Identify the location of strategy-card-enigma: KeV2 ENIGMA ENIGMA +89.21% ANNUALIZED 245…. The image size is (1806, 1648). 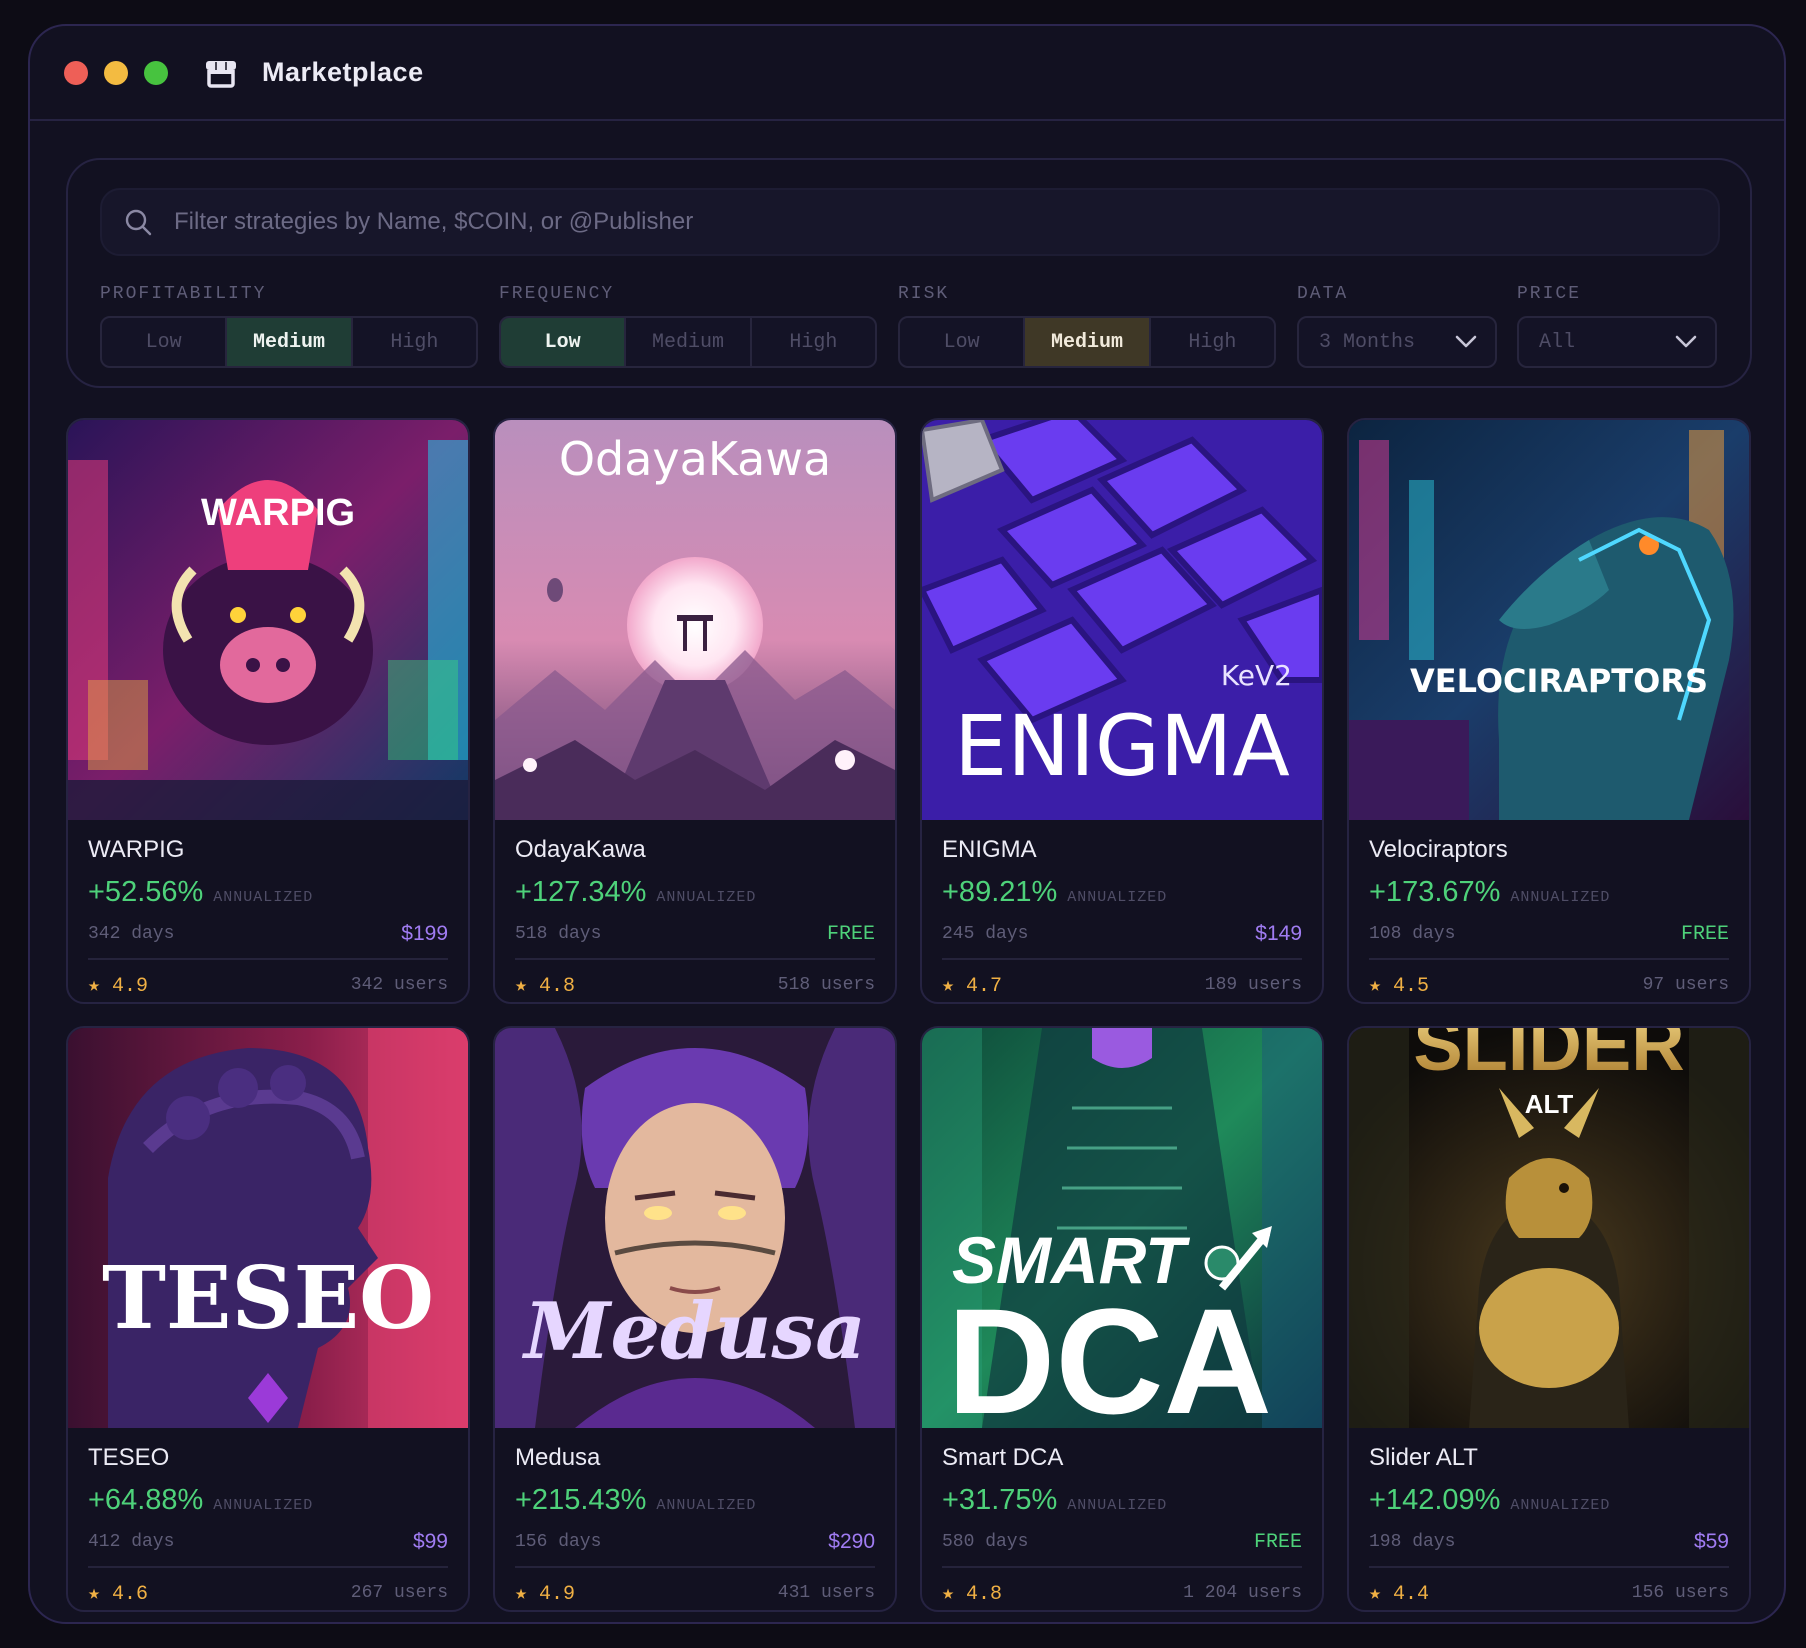
(1122, 711).